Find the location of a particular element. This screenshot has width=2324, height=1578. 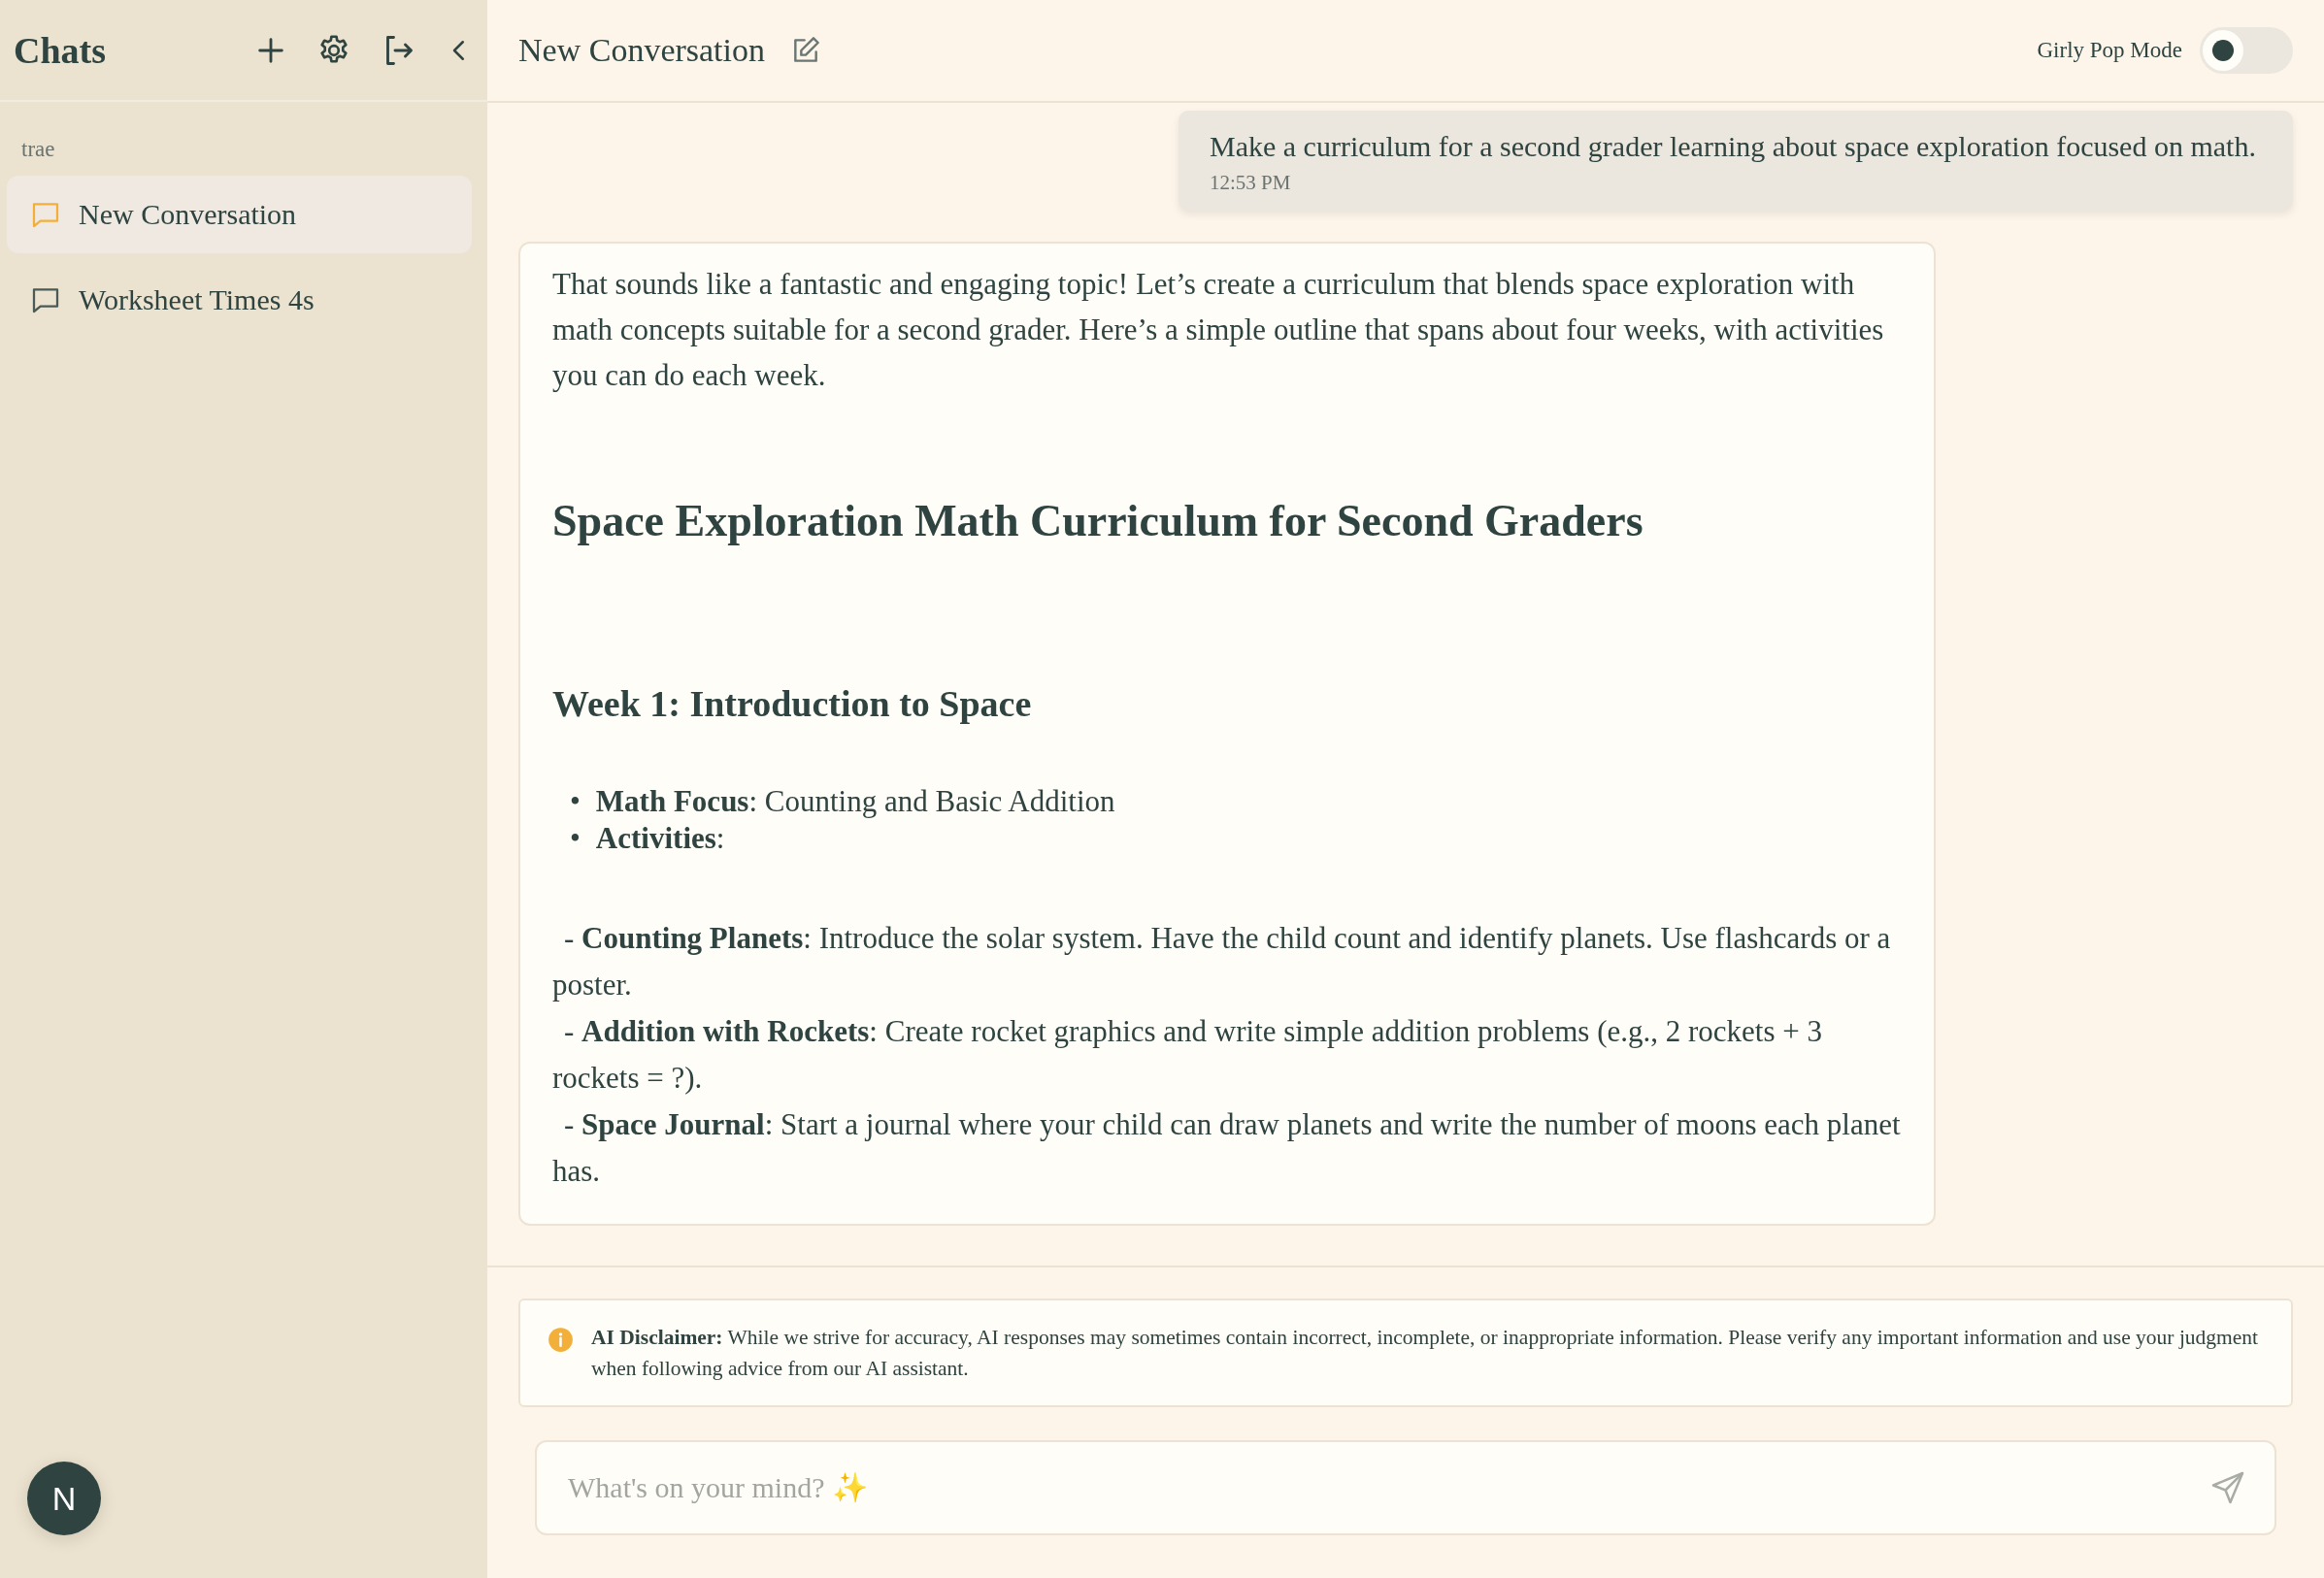

toggle-label: Girly Pop Mode is located at coordinates (2109, 50).